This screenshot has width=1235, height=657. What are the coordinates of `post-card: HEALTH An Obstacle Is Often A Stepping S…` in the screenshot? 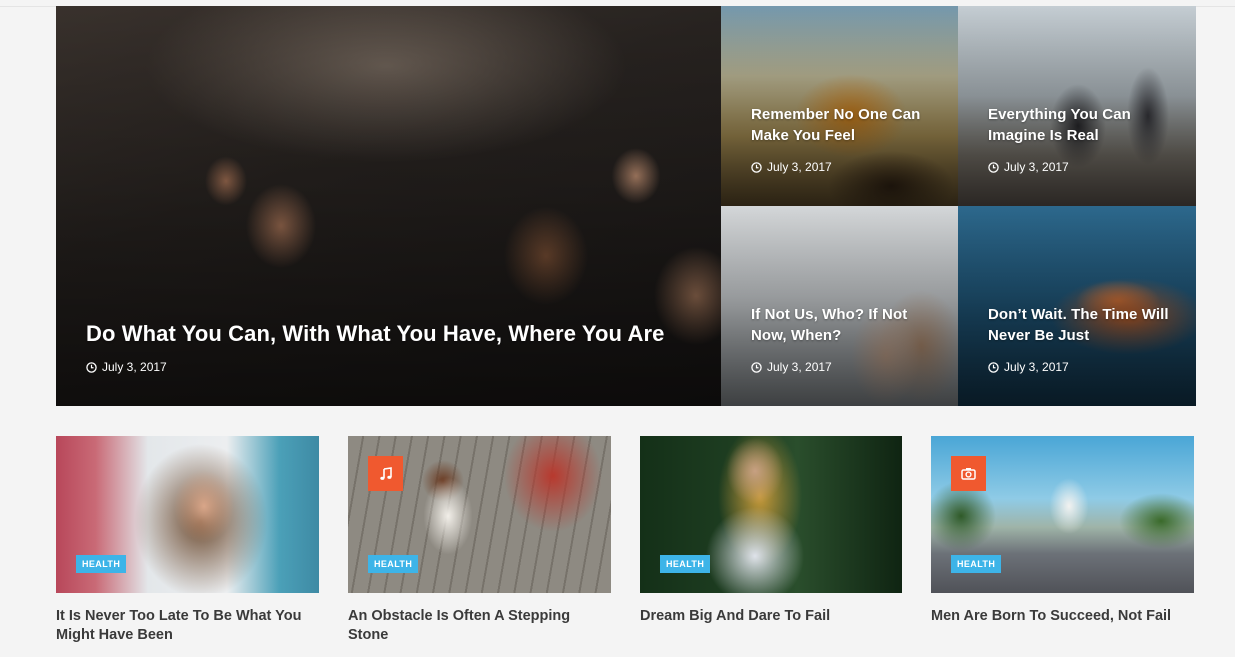 It's located at (479, 540).